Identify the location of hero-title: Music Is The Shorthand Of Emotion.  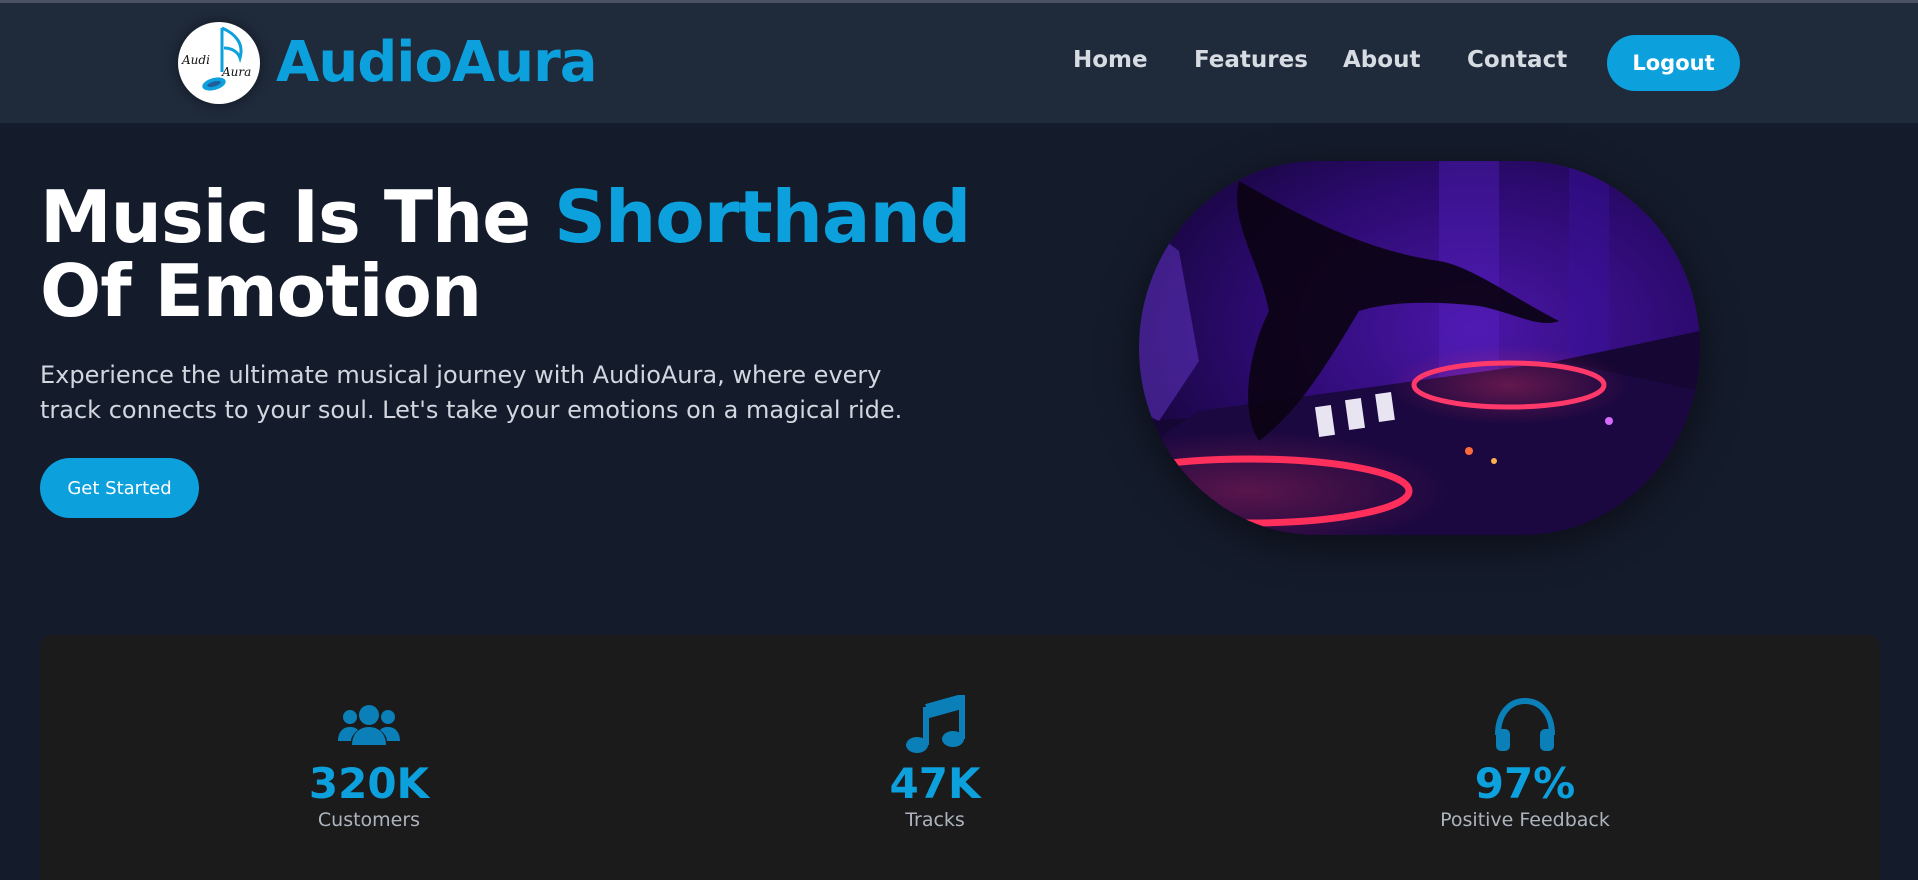
(520, 254).